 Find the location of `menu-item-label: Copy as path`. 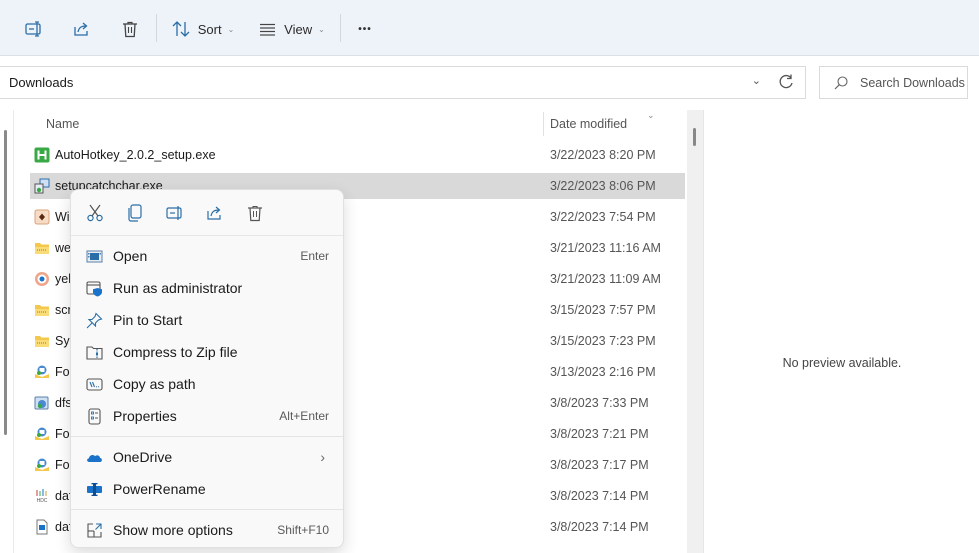

menu-item-label: Copy as path is located at coordinates (154, 384).